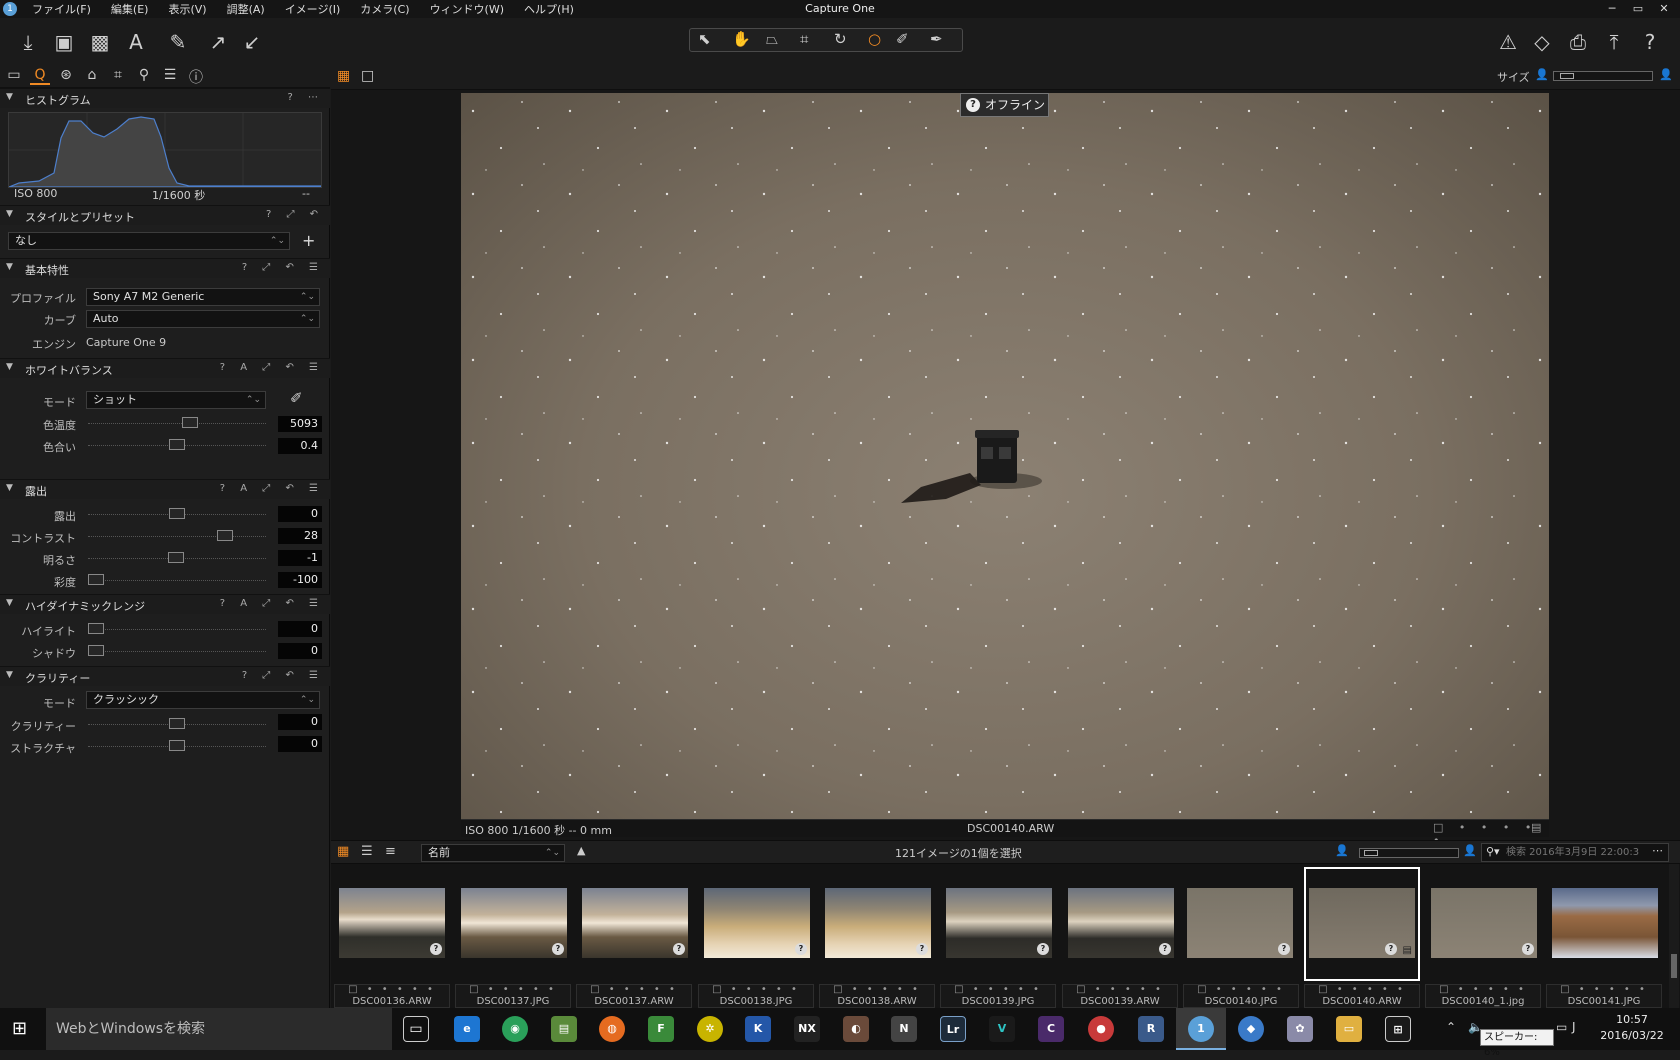 This screenshot has height=1060, width=1680. I want to click on clarity-value: 0, so click(300, 722).